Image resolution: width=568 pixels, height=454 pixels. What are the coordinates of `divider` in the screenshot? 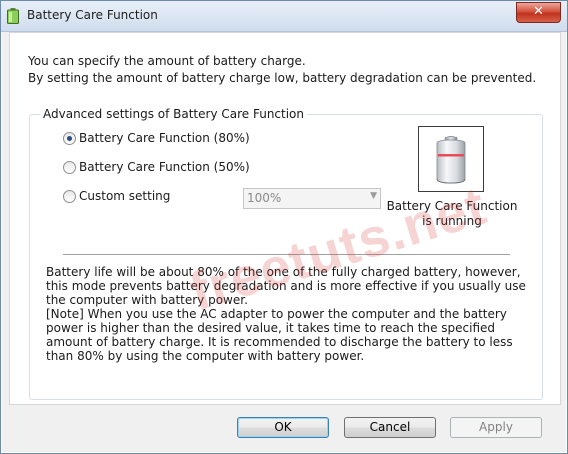 It's located at (286, 255).